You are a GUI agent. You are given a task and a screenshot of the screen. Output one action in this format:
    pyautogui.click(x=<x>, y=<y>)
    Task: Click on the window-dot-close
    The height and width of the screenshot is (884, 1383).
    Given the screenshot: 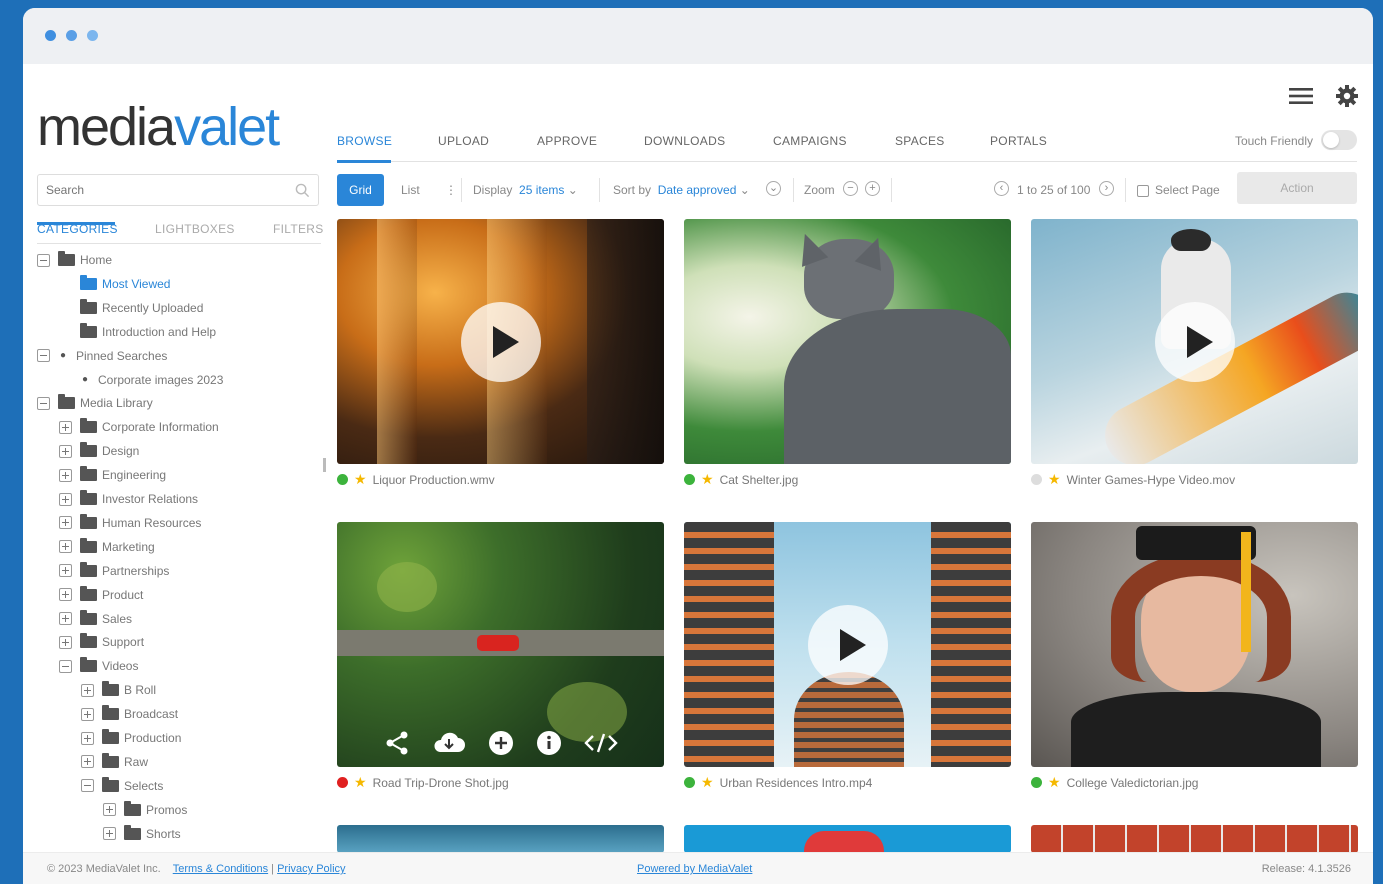 What is the action you would take?
    pyautogui.click(x=50, y=35)
    